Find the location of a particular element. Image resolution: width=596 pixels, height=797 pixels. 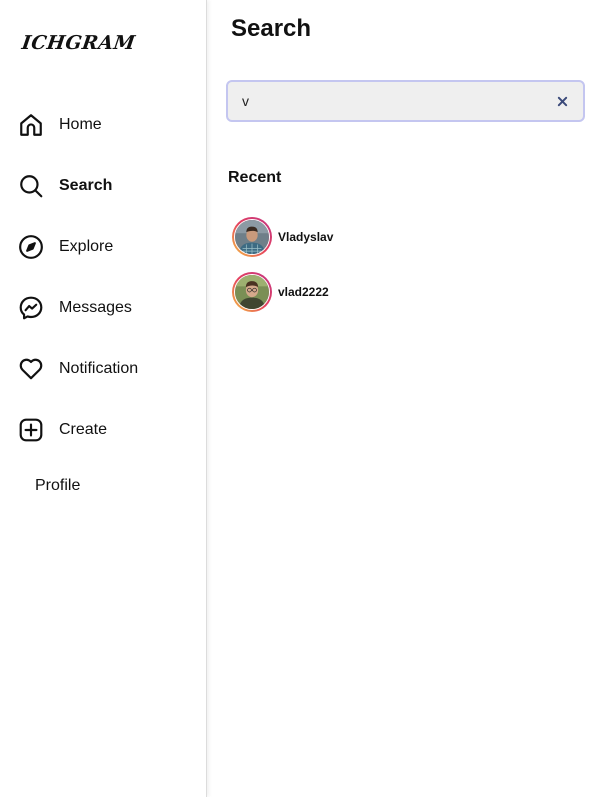

sidebar-item-explore: Explore is located at coordinates (65, 247).